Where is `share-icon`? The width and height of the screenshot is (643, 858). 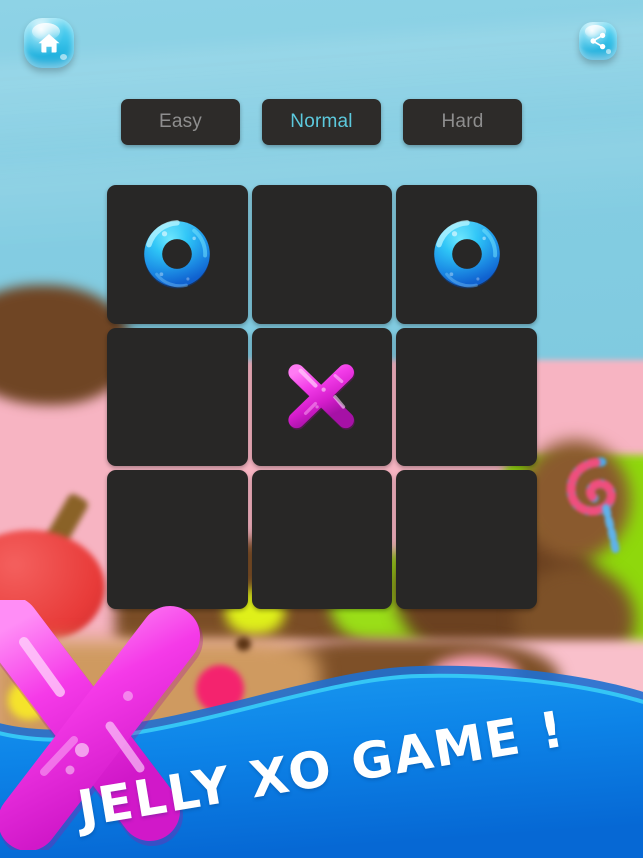 share-icon is located at coordinates (598, 41).